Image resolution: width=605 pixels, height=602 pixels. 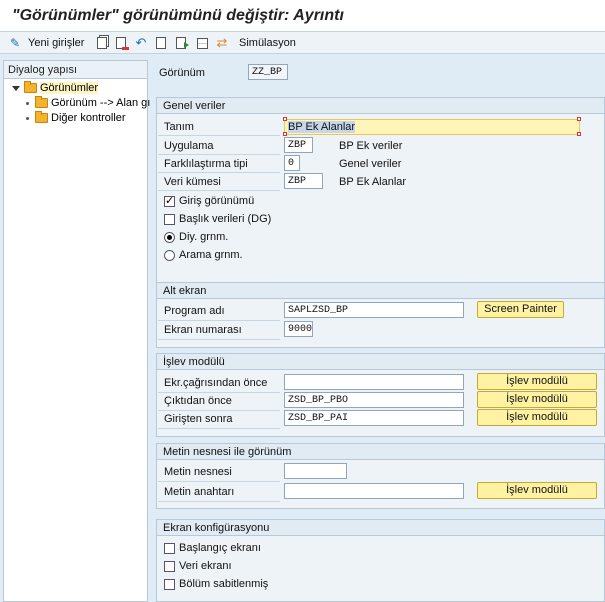 What do you see at coordinates (374, 418) in the screenshot?
I see `after-input-input: ZSD_BP_PAI` at bounding box center [374, 418].